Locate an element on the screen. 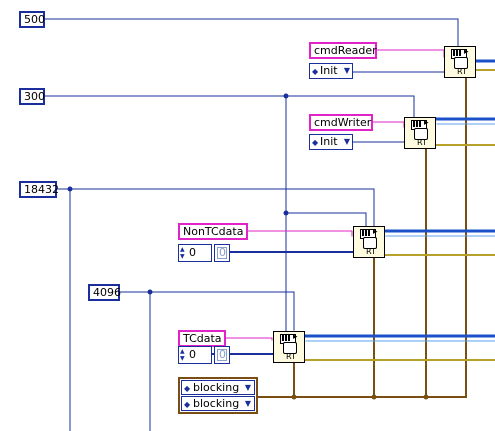 The image size is (495, 431). enum-cluster-blocking: ◆ blocking ▼ ◆ blocking ▼ is located at coordinates (218, 395).